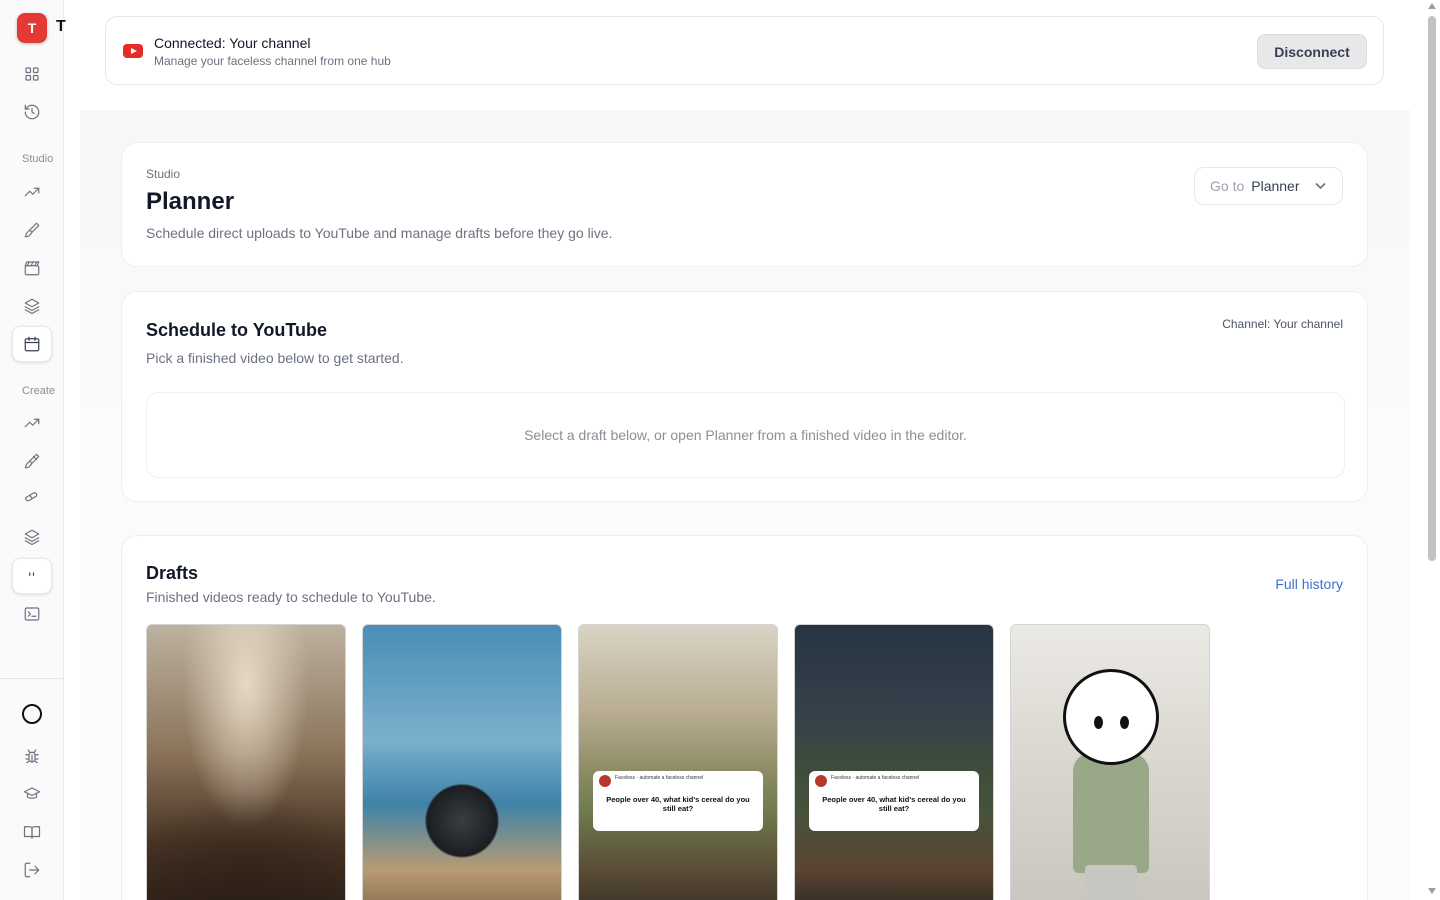 Image resolution: width=1440 pixels, height=900 pixels. Describe the element at coordinates (1312, 51) in the screenshot. I see `disconnect-button: Disconnect` at that location.